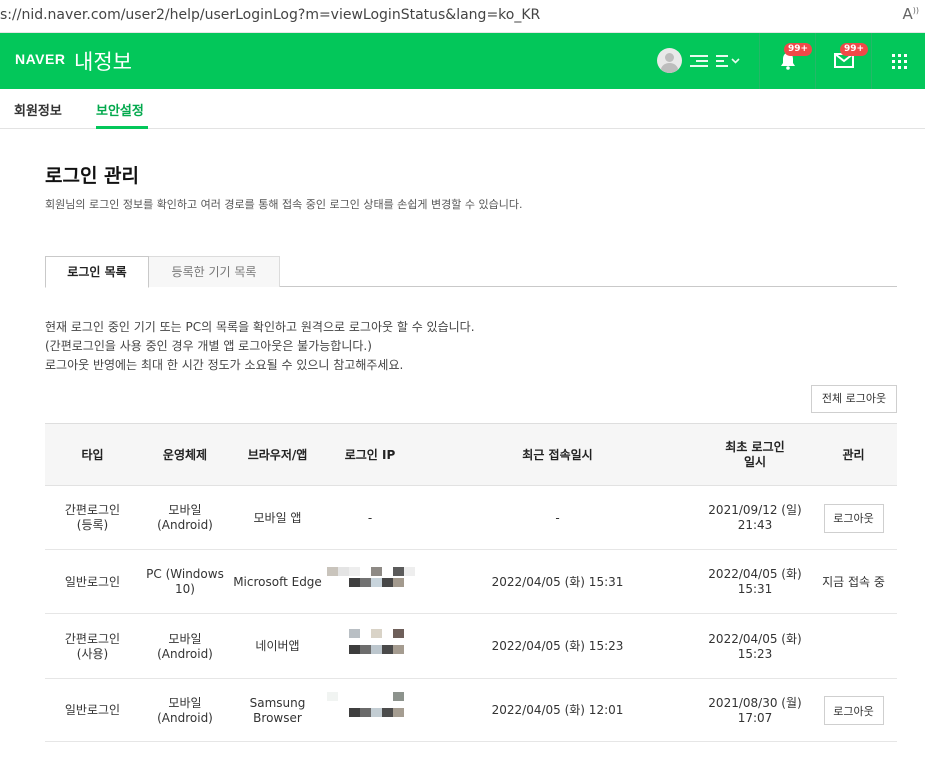 This screenshot has height=757, width=925. What do you see at coordinates (370, 517) in the screenshot?
I see `cell-ip: -` at bounding box center [370, 517].